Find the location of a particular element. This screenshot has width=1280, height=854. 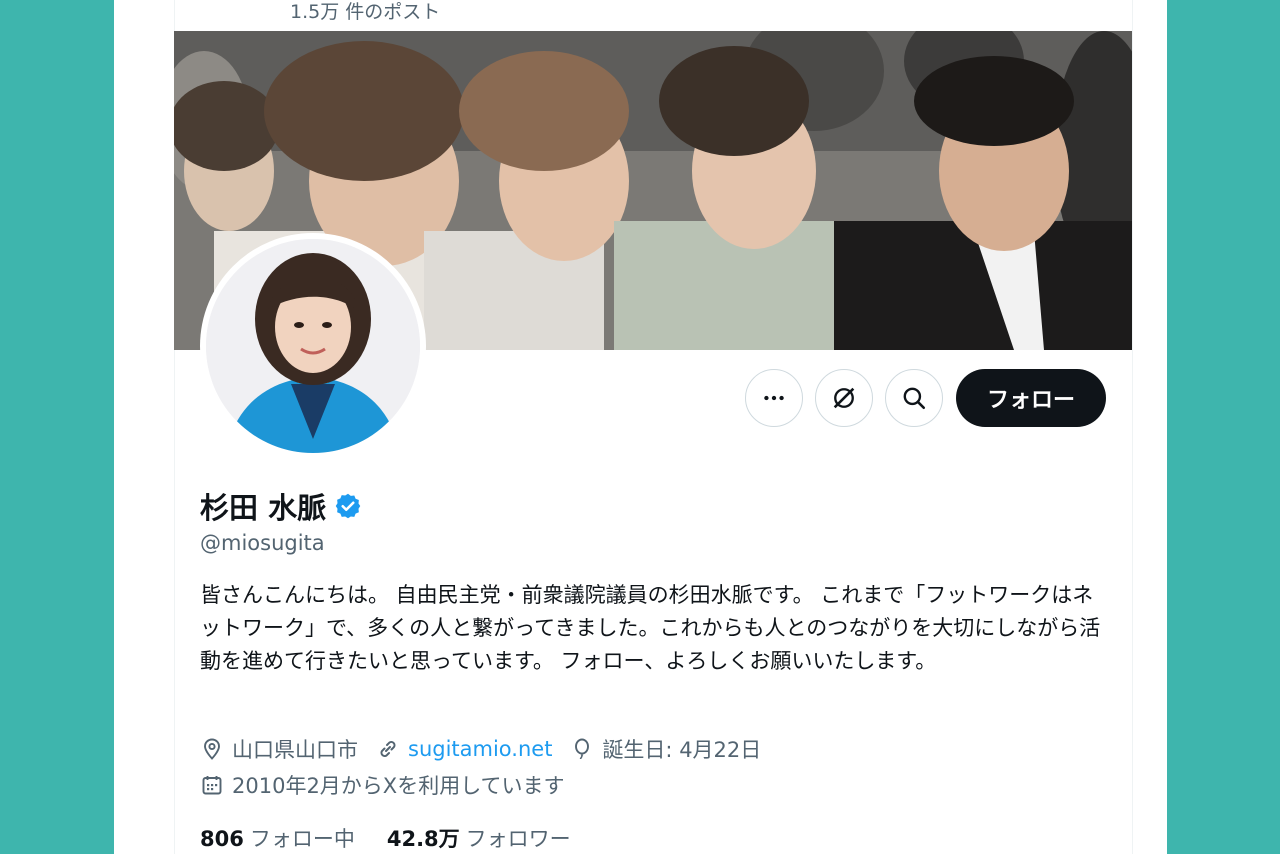

search-icon is located at coordinates (914, 398).